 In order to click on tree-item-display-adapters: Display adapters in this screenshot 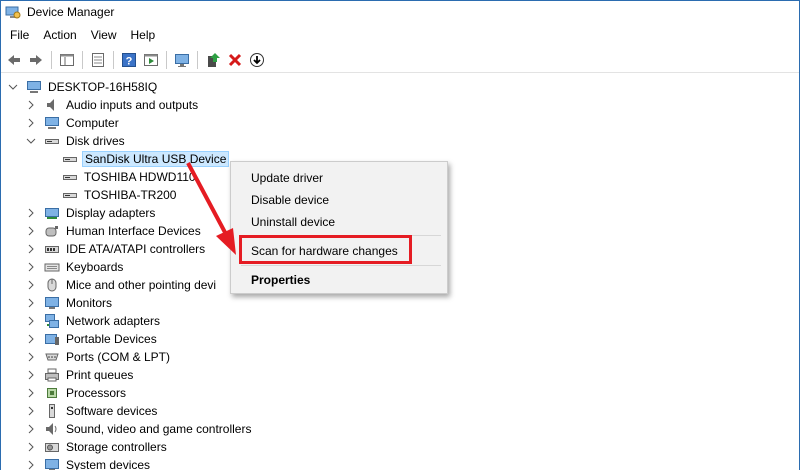, I will do `click(91, 213)`.